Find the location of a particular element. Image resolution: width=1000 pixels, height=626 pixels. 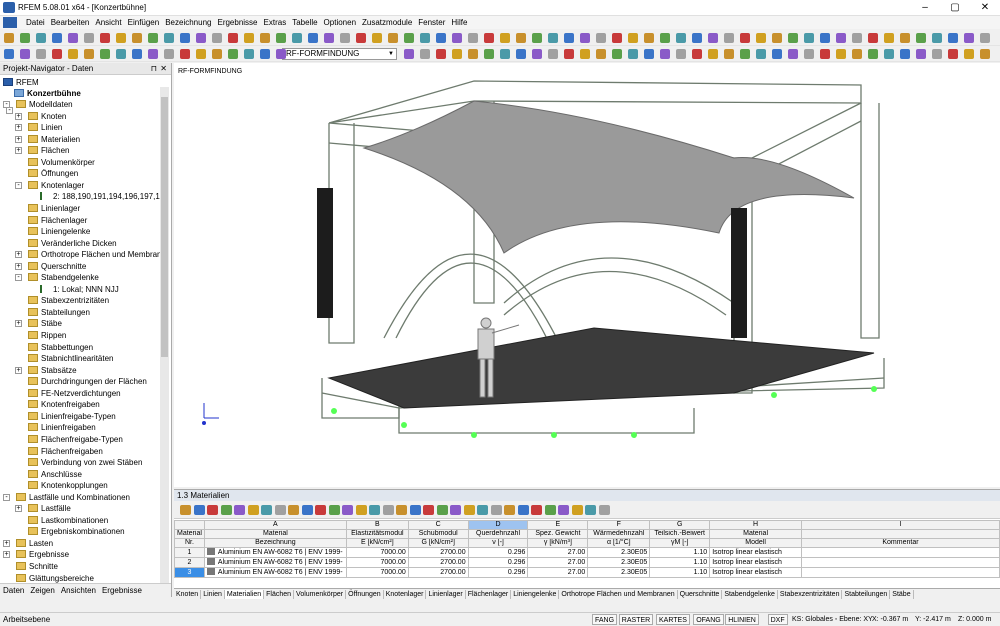

table-cell: Isotrop linear elastisch is located at coordinates (755, 572).